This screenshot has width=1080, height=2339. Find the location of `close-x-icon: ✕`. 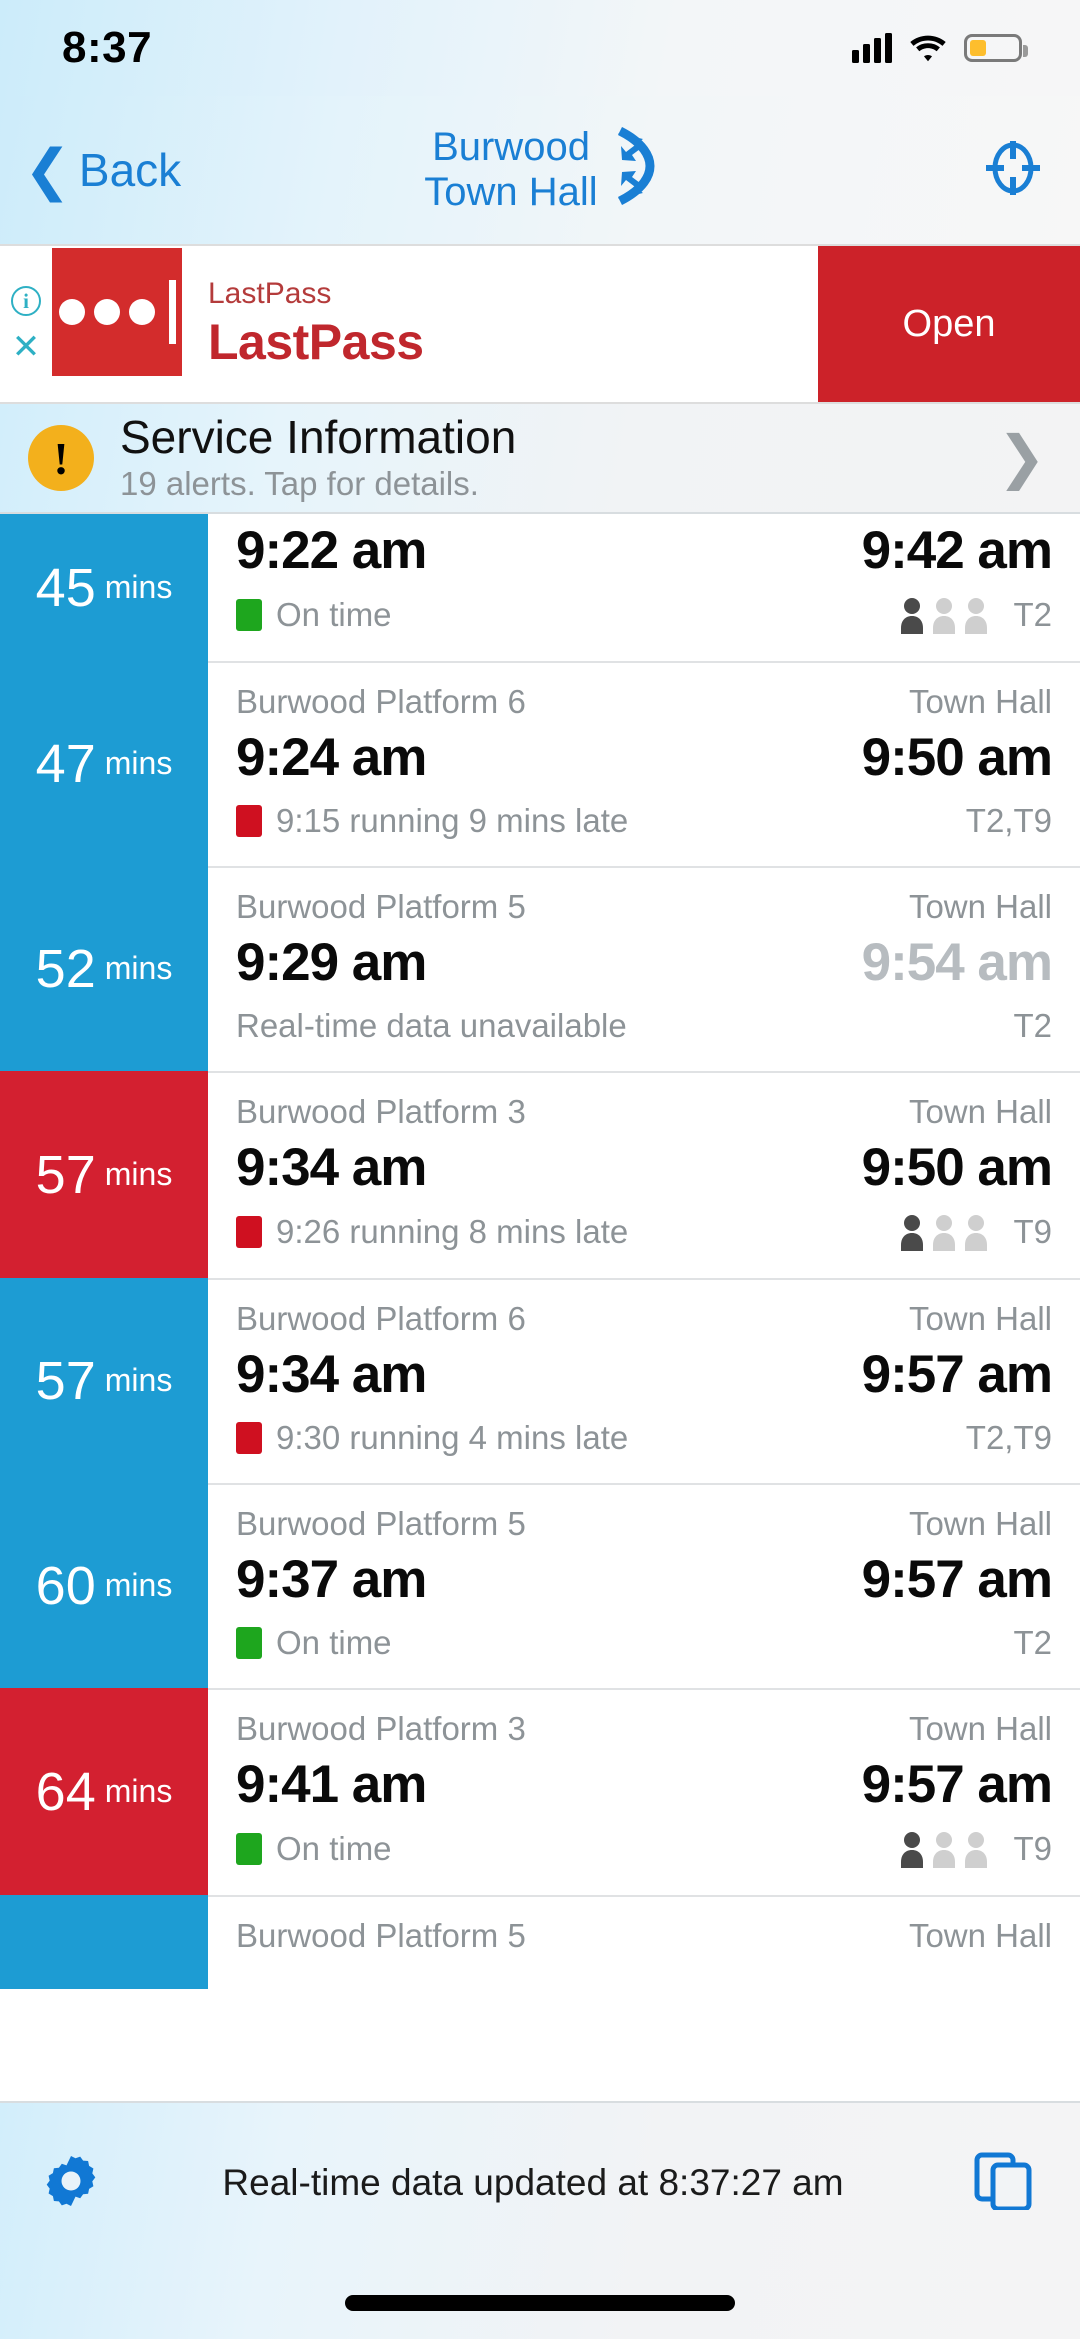

close-x-icon: ✕ is located at coordinates (26, 347).